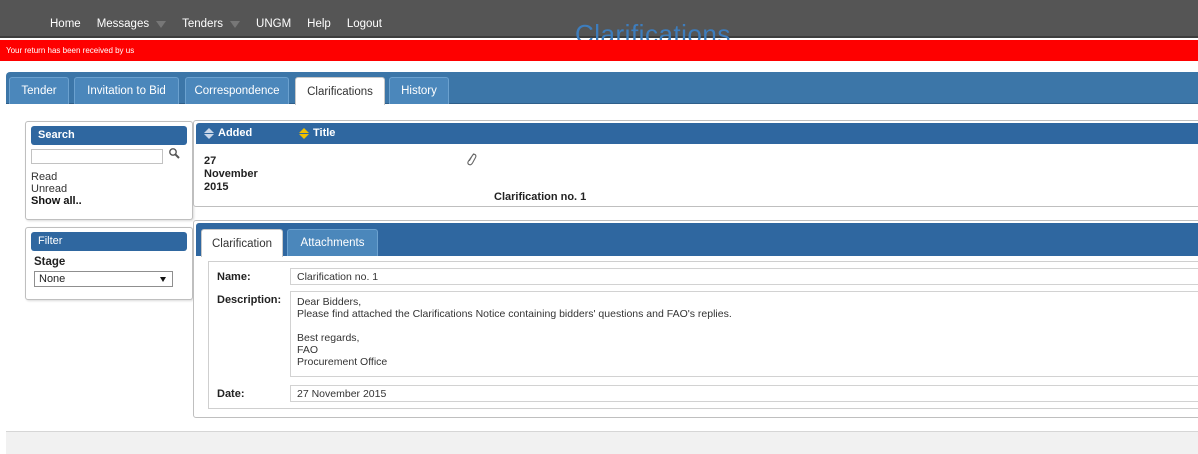 Image resolution: width=1198 pixels, height=454 pixels. What do you see at coordinates (109, 263) in the screenshot?
I see `filter-panel: Filter Stage None` at bounding box center [109, 263].